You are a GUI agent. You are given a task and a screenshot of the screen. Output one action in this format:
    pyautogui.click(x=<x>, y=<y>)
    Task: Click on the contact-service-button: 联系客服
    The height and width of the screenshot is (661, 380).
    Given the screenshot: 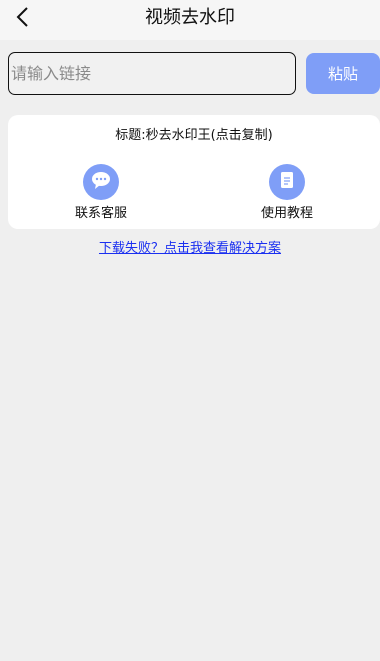 What is the action you would take?
    pyautogui.click(x=101, y=193)
    